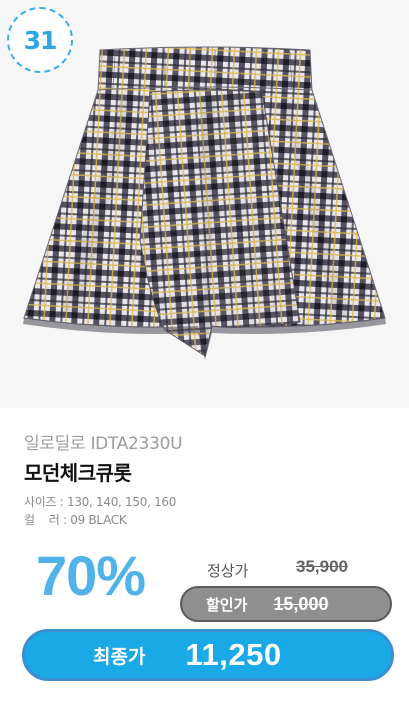 This screenshot has width=409, height=714. What do you see at coordinates (100, 502) in the screenshot?
I see `size-info: 사이즈 : 130, 140, 150, 160` at bounding box center [100, 502].